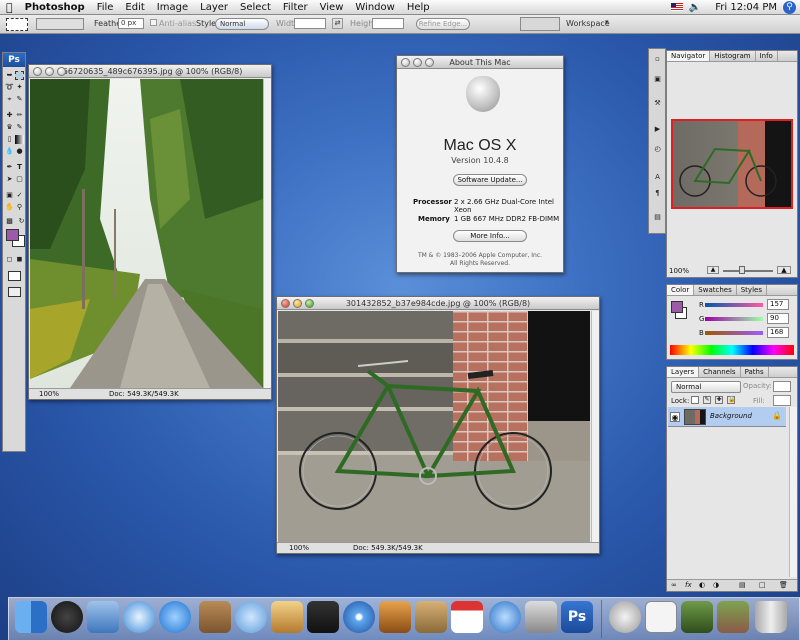 Image resolution: width=800 pixels, height=640 pixels. Describe the element at coordinates (734, 333) in the screenshot. I see `b-slider` at that location.